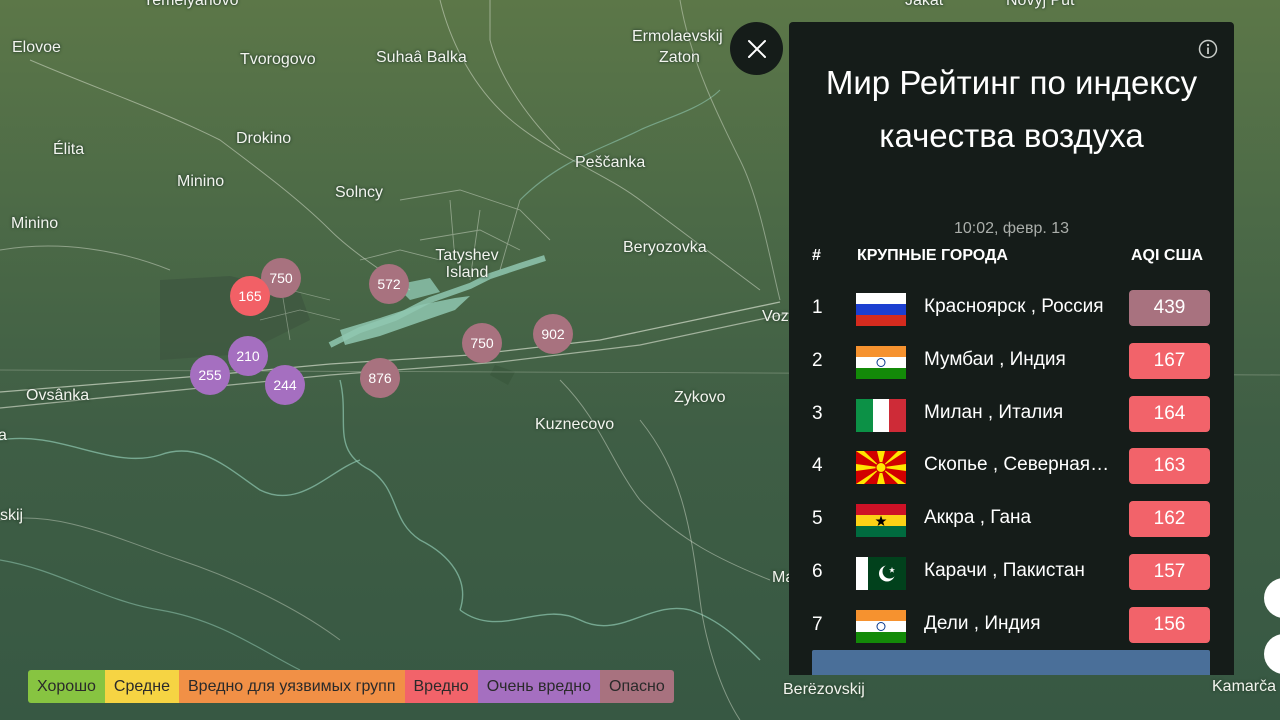 The image size is (1280, 720). I want to click on ghana-flag-icon, so click(881, 520).